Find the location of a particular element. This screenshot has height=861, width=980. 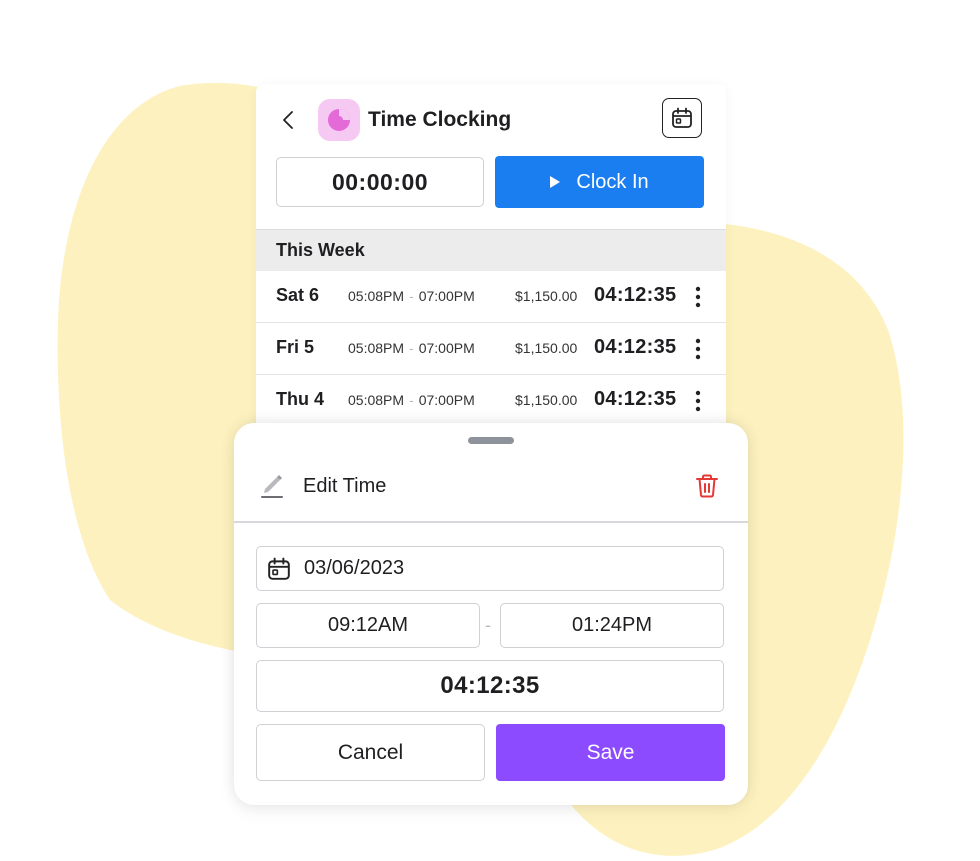

calendar-button is located at coordinates (682, 118).